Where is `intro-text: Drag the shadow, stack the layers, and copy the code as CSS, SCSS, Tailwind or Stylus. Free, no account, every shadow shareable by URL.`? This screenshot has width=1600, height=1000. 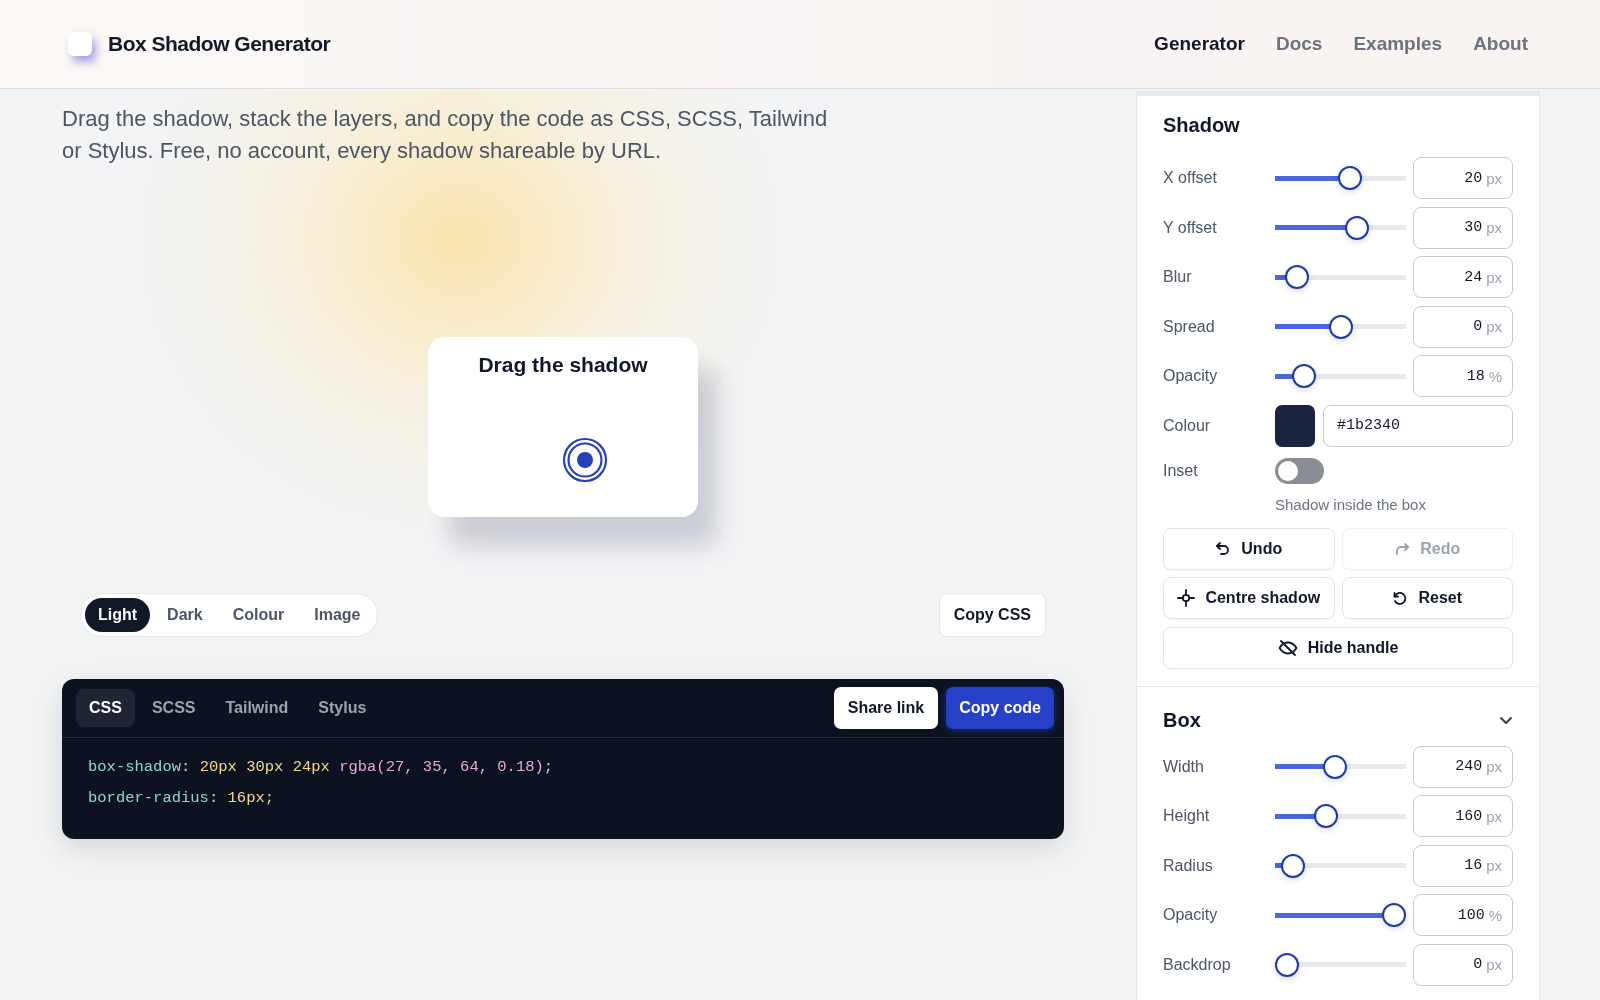
intro-text: Drag the shadow, stack the layers, and copy the code as CSS, SCSS, Tailwind or Stylus. Free, no account, every shadow shareable by URL. is located at coordinates (445, 135).